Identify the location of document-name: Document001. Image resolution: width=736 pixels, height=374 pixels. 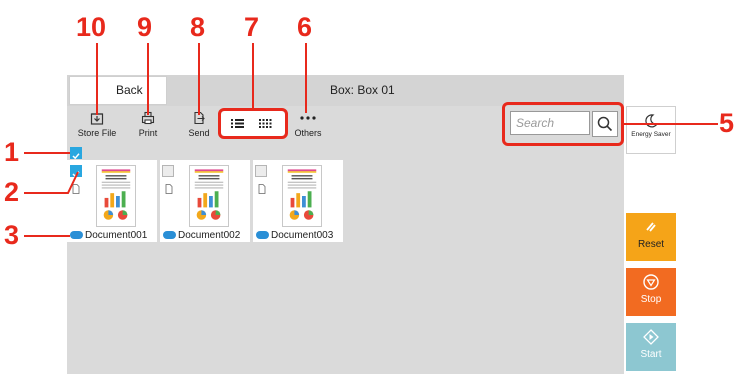
(109, 234).